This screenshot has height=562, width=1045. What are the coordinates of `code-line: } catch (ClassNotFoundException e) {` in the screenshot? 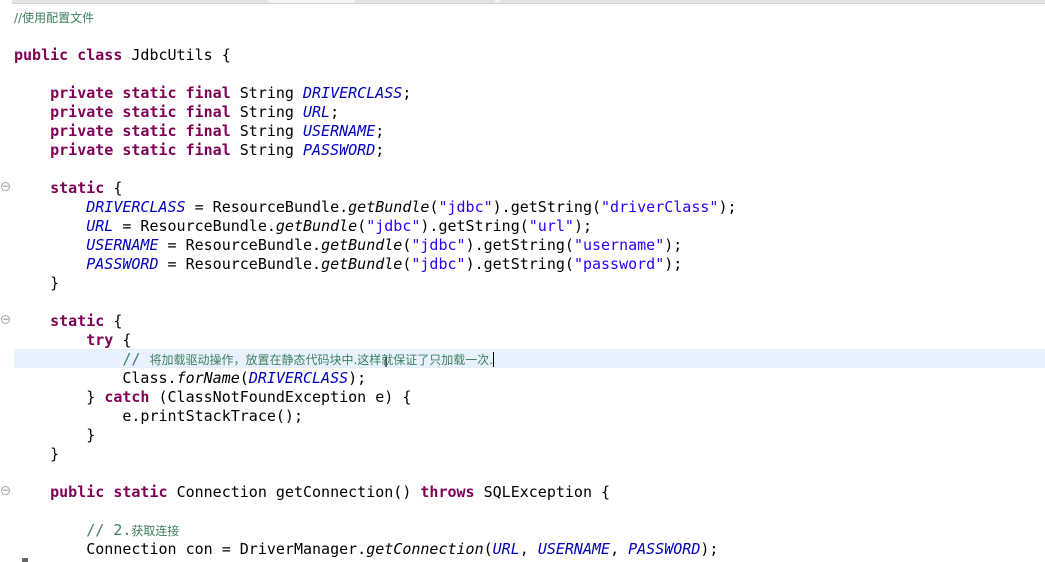 It's located at (249, 397).